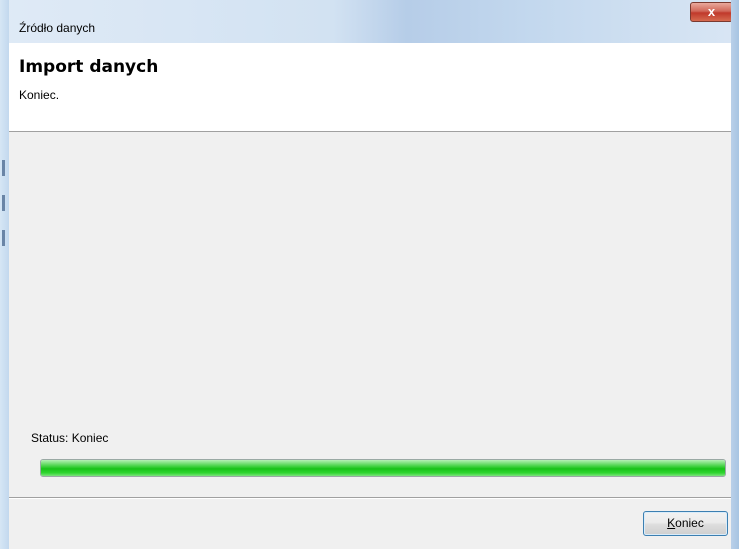 This screenshot has width=739, height=549. What do you see at coordinates (671, 523) in the screenshot?
I see `finish-button-mnemonic: K` at bounding box center [671, 523].